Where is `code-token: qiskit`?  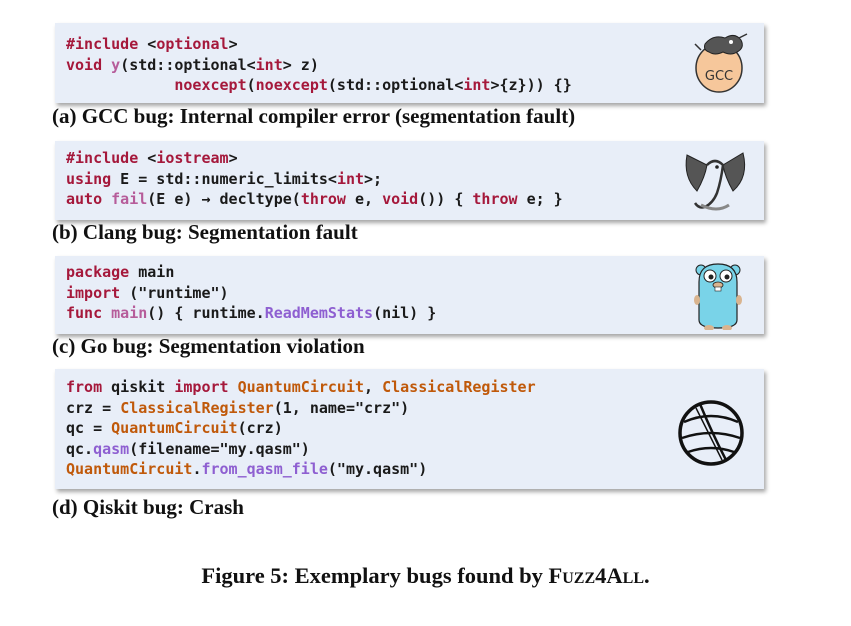 code-token: qiskit is located at coordinates (138, 387).